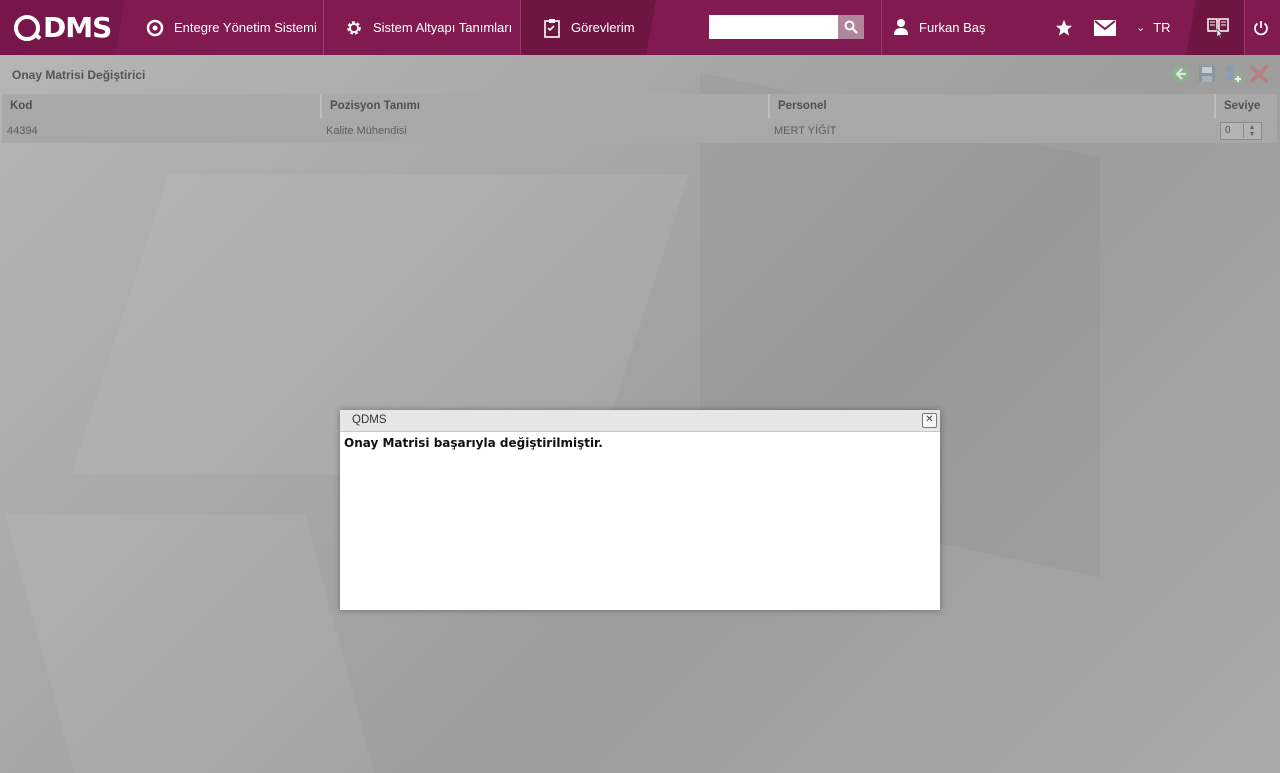  I want to click on close-icon: ✕, so click(929, 419).